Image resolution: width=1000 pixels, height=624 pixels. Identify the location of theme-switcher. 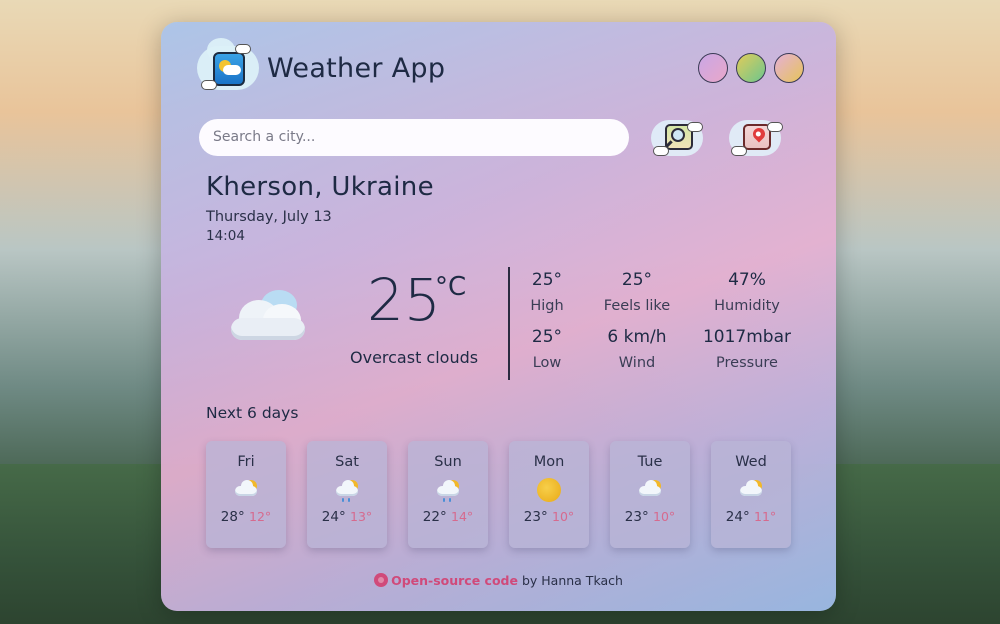
(751, 68).